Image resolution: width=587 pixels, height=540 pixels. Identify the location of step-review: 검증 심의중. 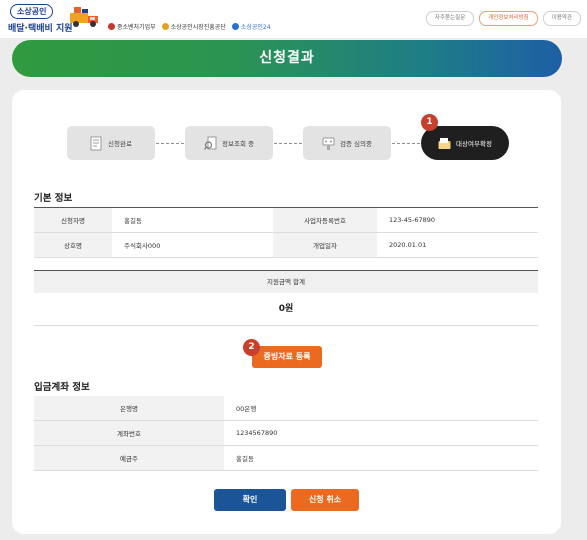
(347, 143).